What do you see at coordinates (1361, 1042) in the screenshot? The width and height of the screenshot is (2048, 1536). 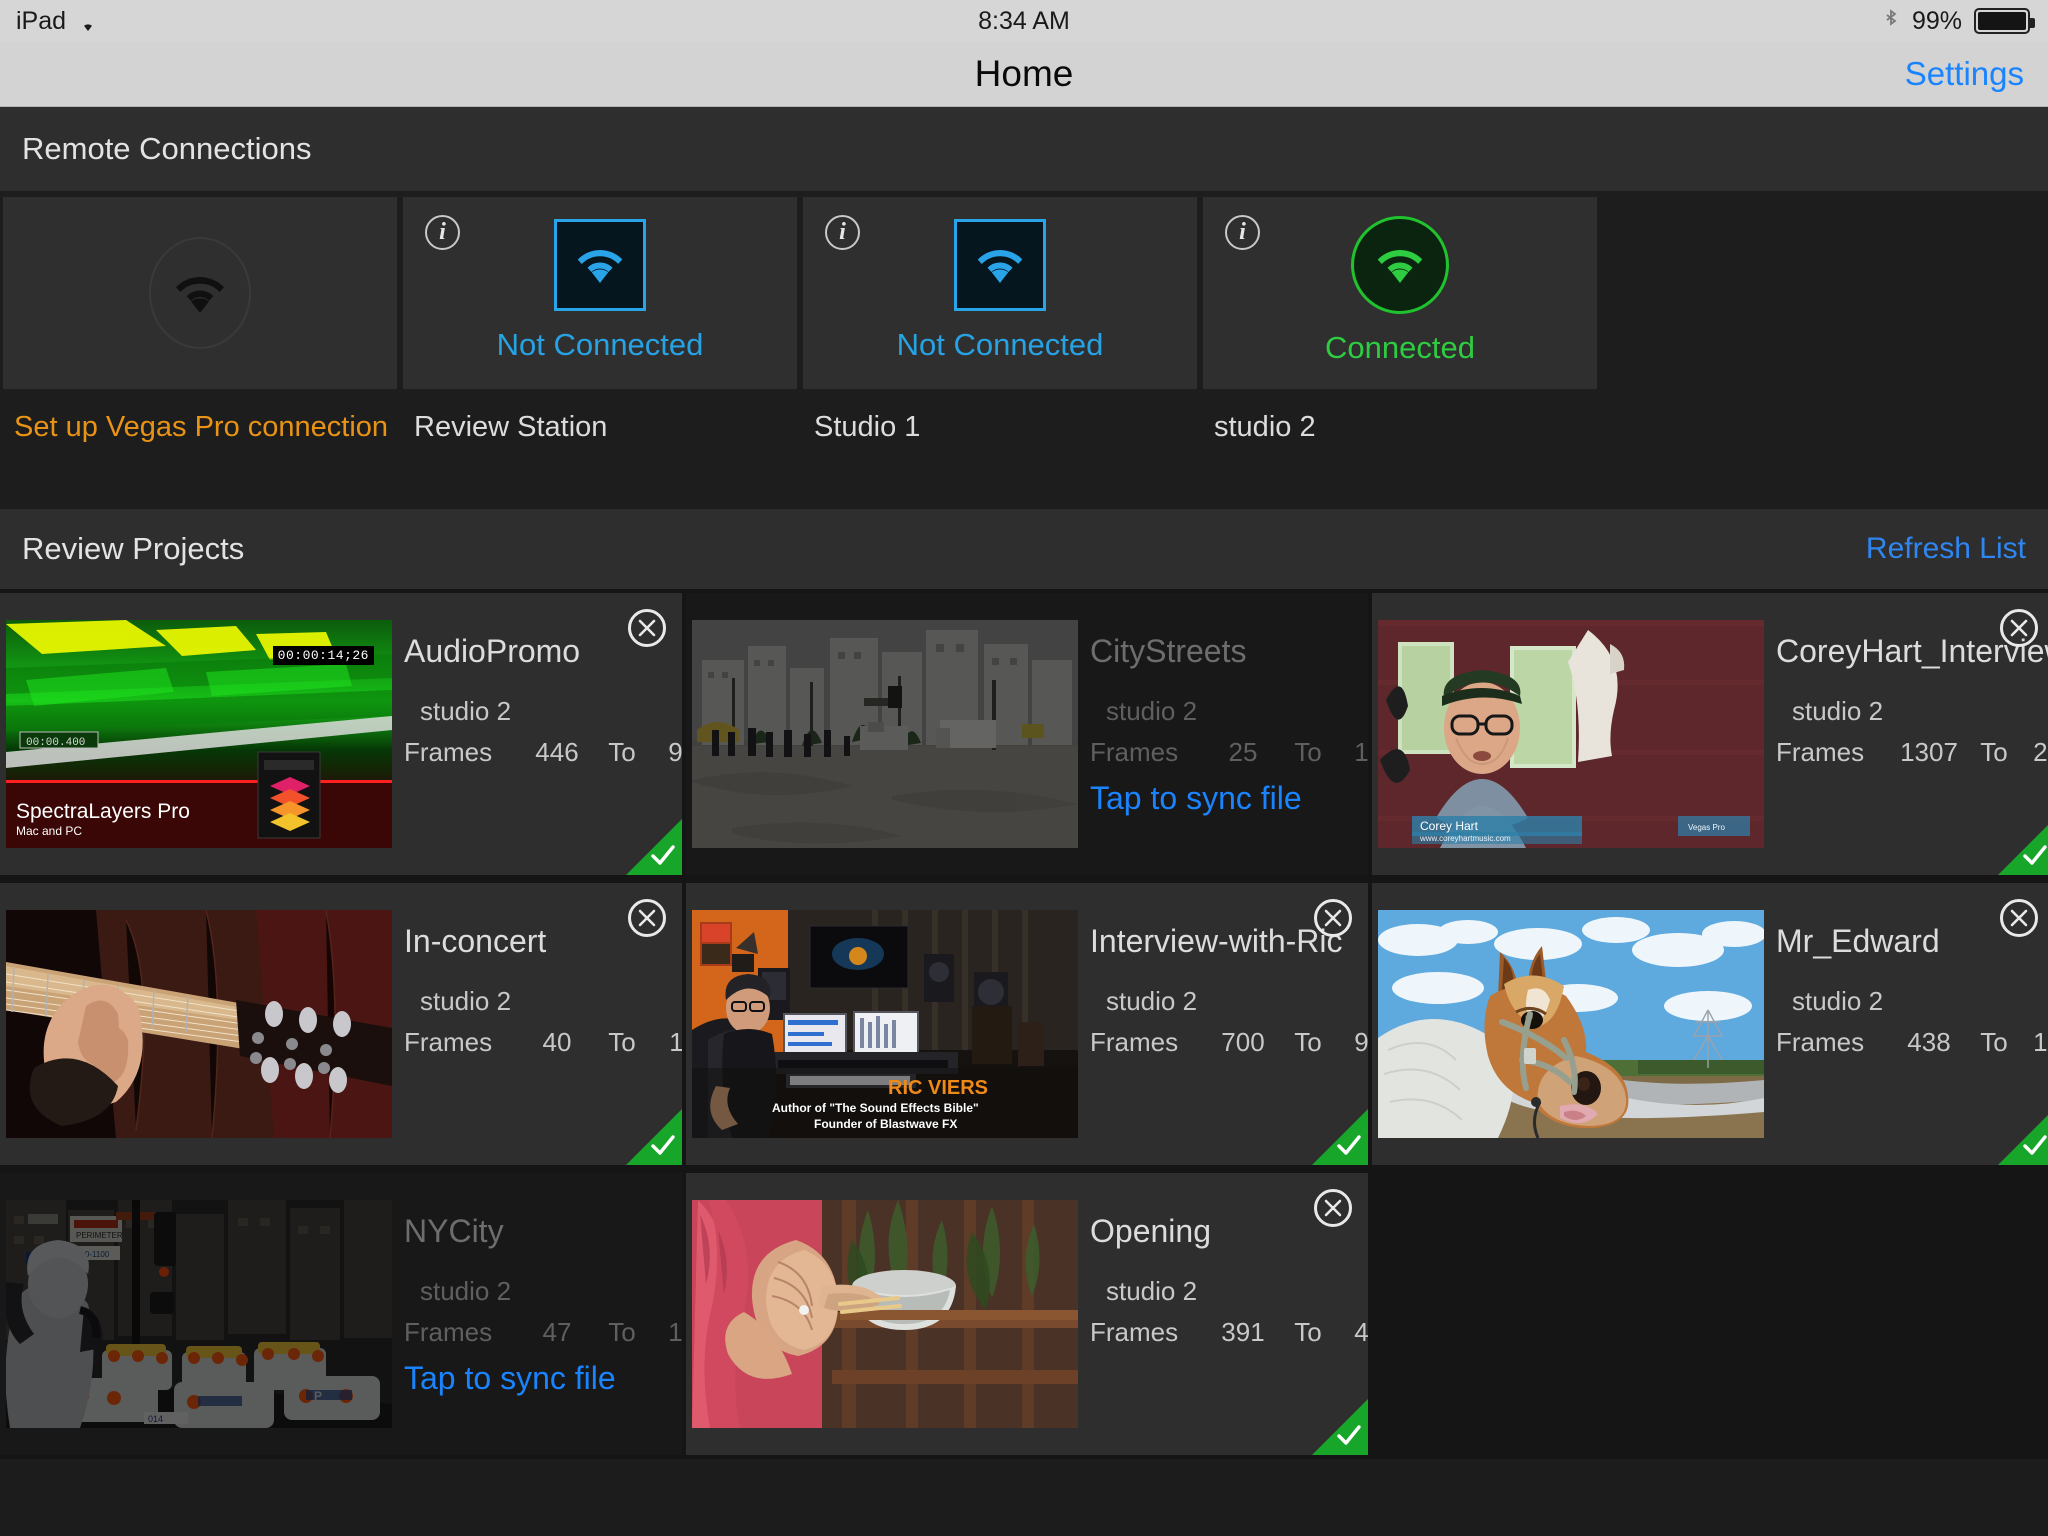 I see `frame-end: 982` at bounding box center [1361, 1042].